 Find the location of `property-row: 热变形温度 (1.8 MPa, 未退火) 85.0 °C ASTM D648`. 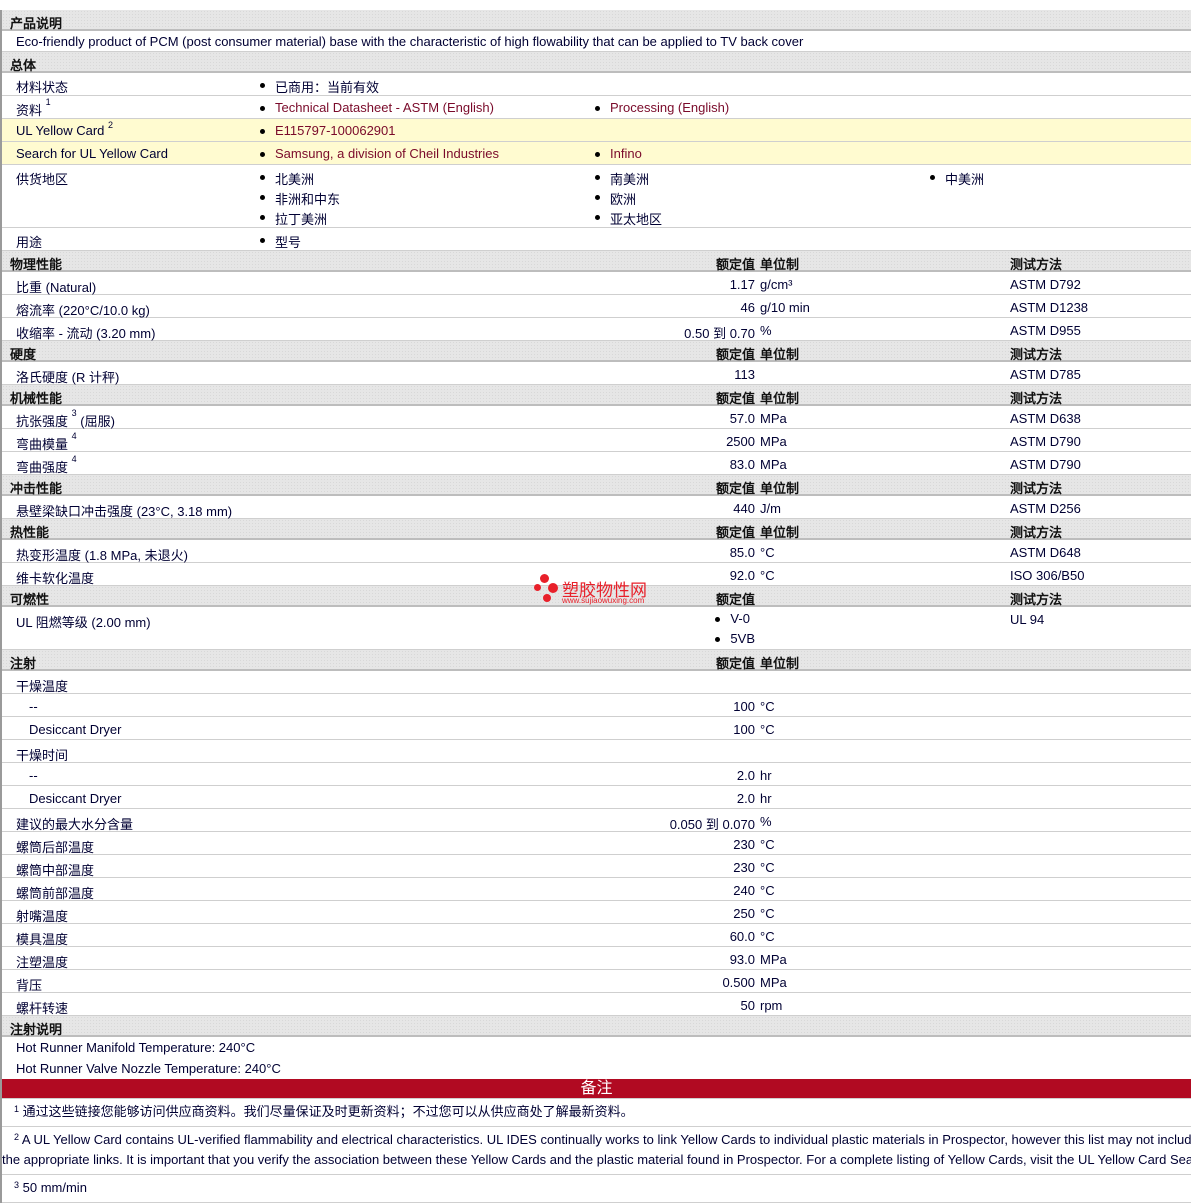

property-row: 热变形温度 (1.8 MPa, 未退火) 85.0 °C ASTM D648 is located at coordinates (596, 551).